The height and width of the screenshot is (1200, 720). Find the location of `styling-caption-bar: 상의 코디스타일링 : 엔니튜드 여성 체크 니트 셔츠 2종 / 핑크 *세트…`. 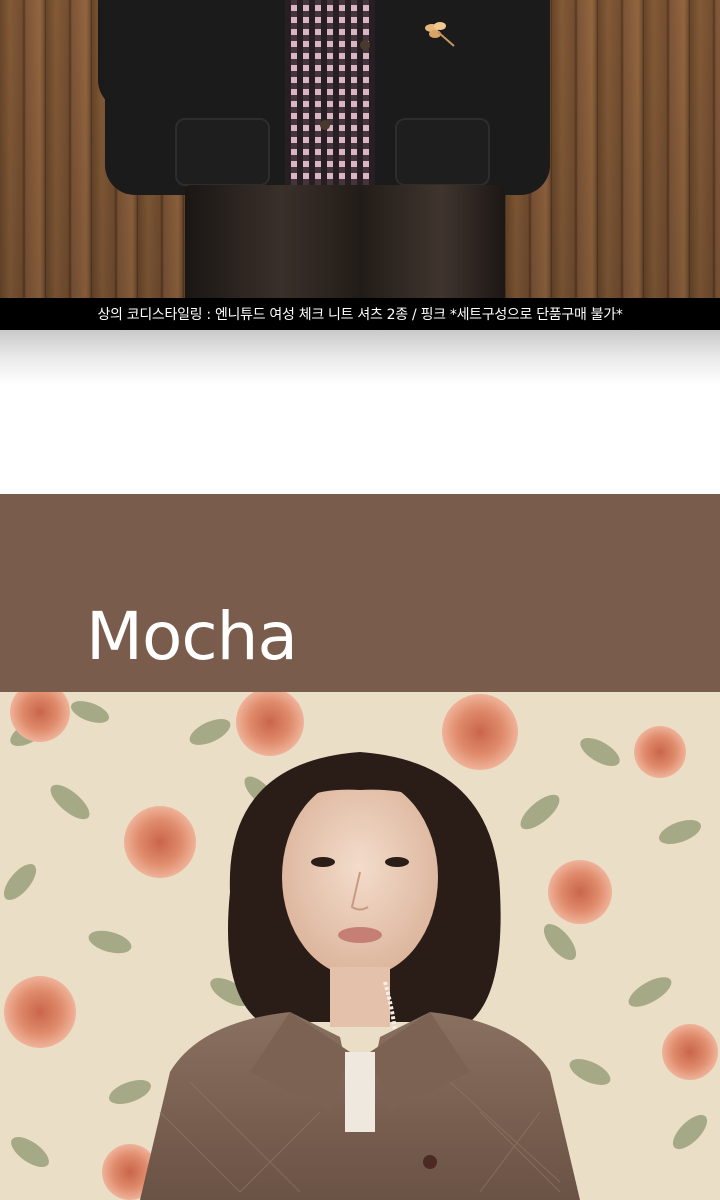

styling-caption-bar: 상의 코디스타일링 : 엔니튜드 여성 체크 니트 셔츠 2종 / 핑크 *세트… is located at coordinates (360, 314).